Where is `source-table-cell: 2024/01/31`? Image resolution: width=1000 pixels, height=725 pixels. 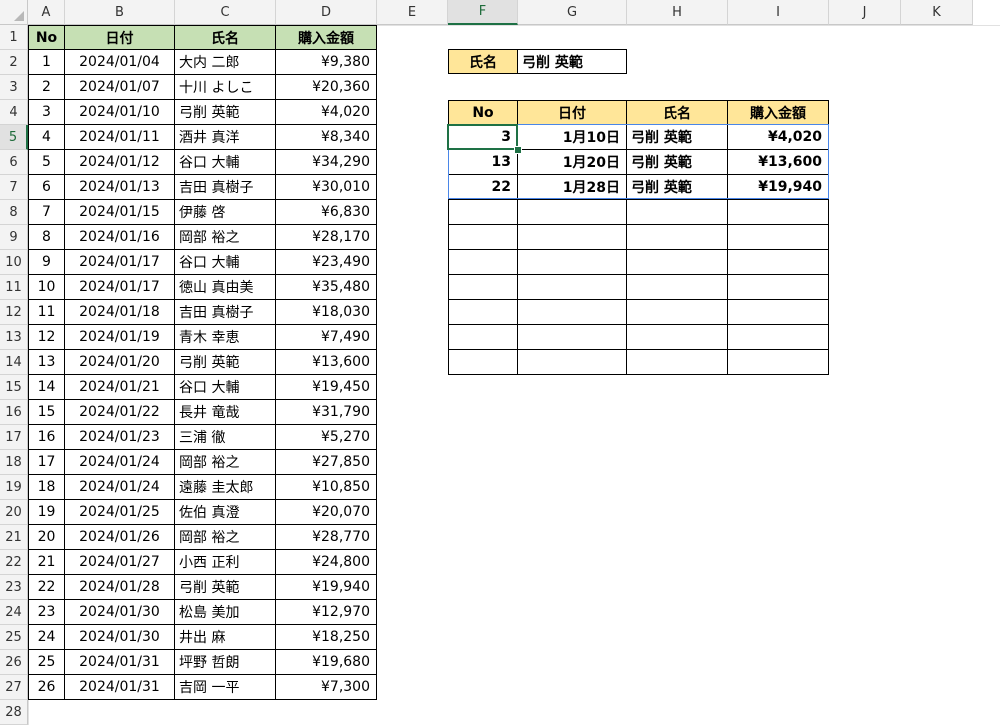 source-table-cell: 2024/01/31 is located at coordinates (120, 687).